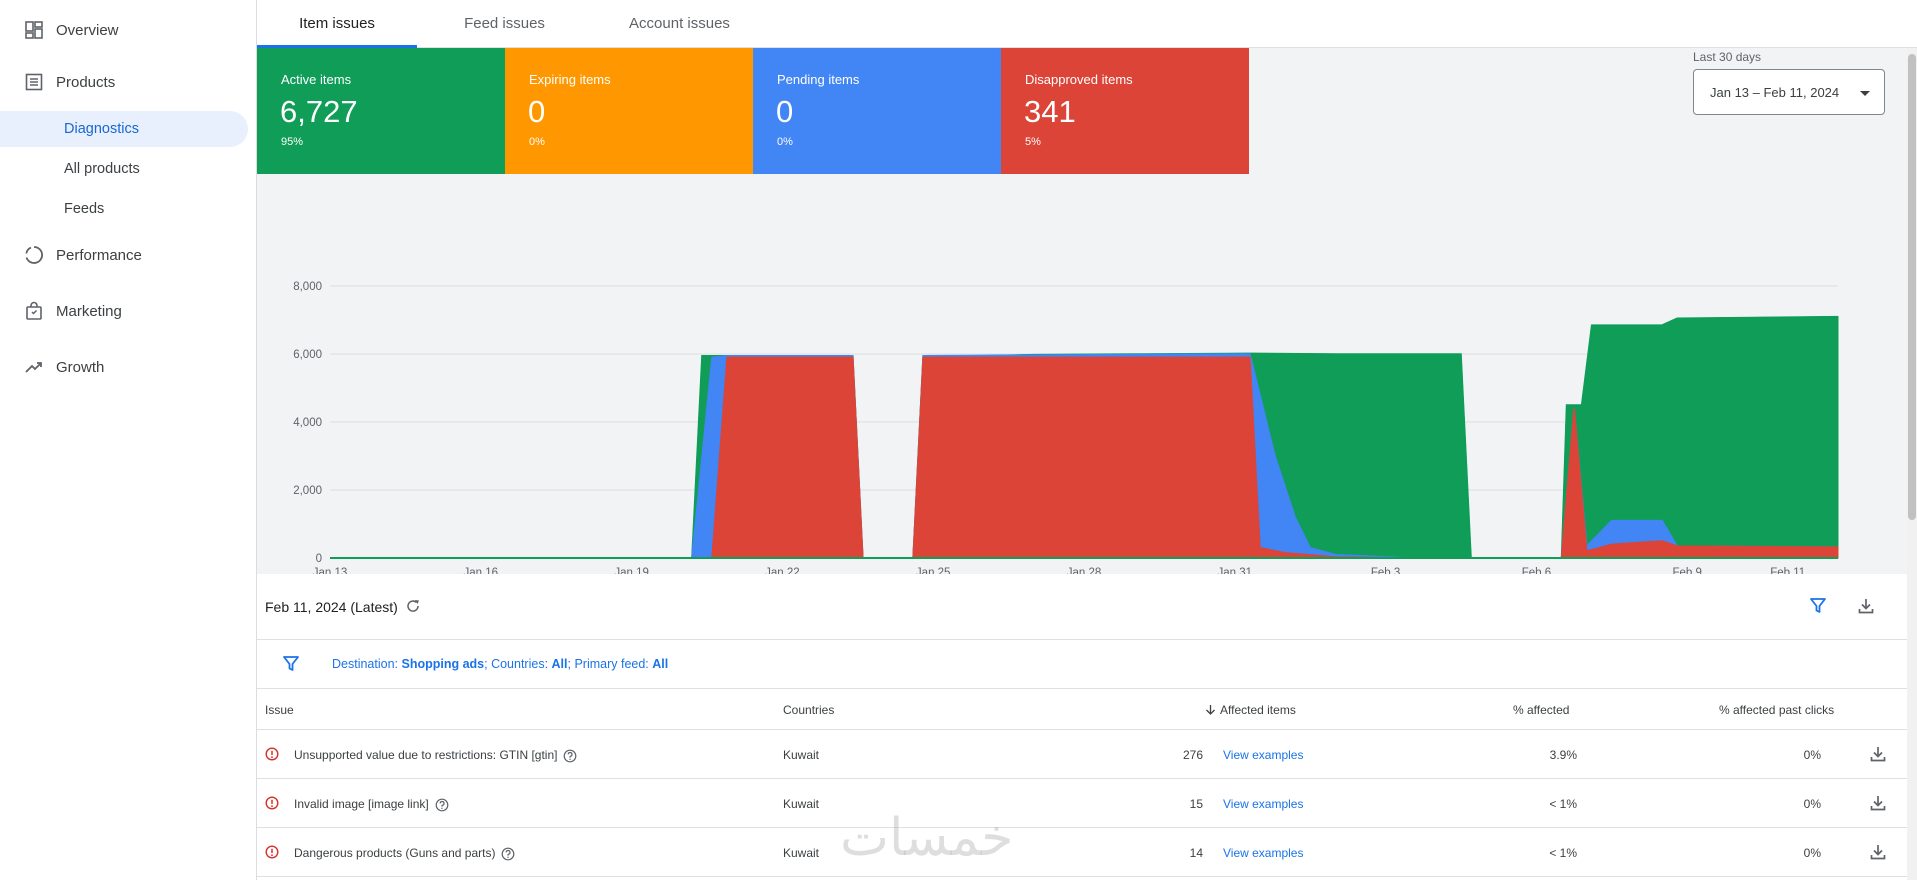  Describe the element at coordinates (1210, 710) in the screenshot. I see `arrow-down-icon` at that location.